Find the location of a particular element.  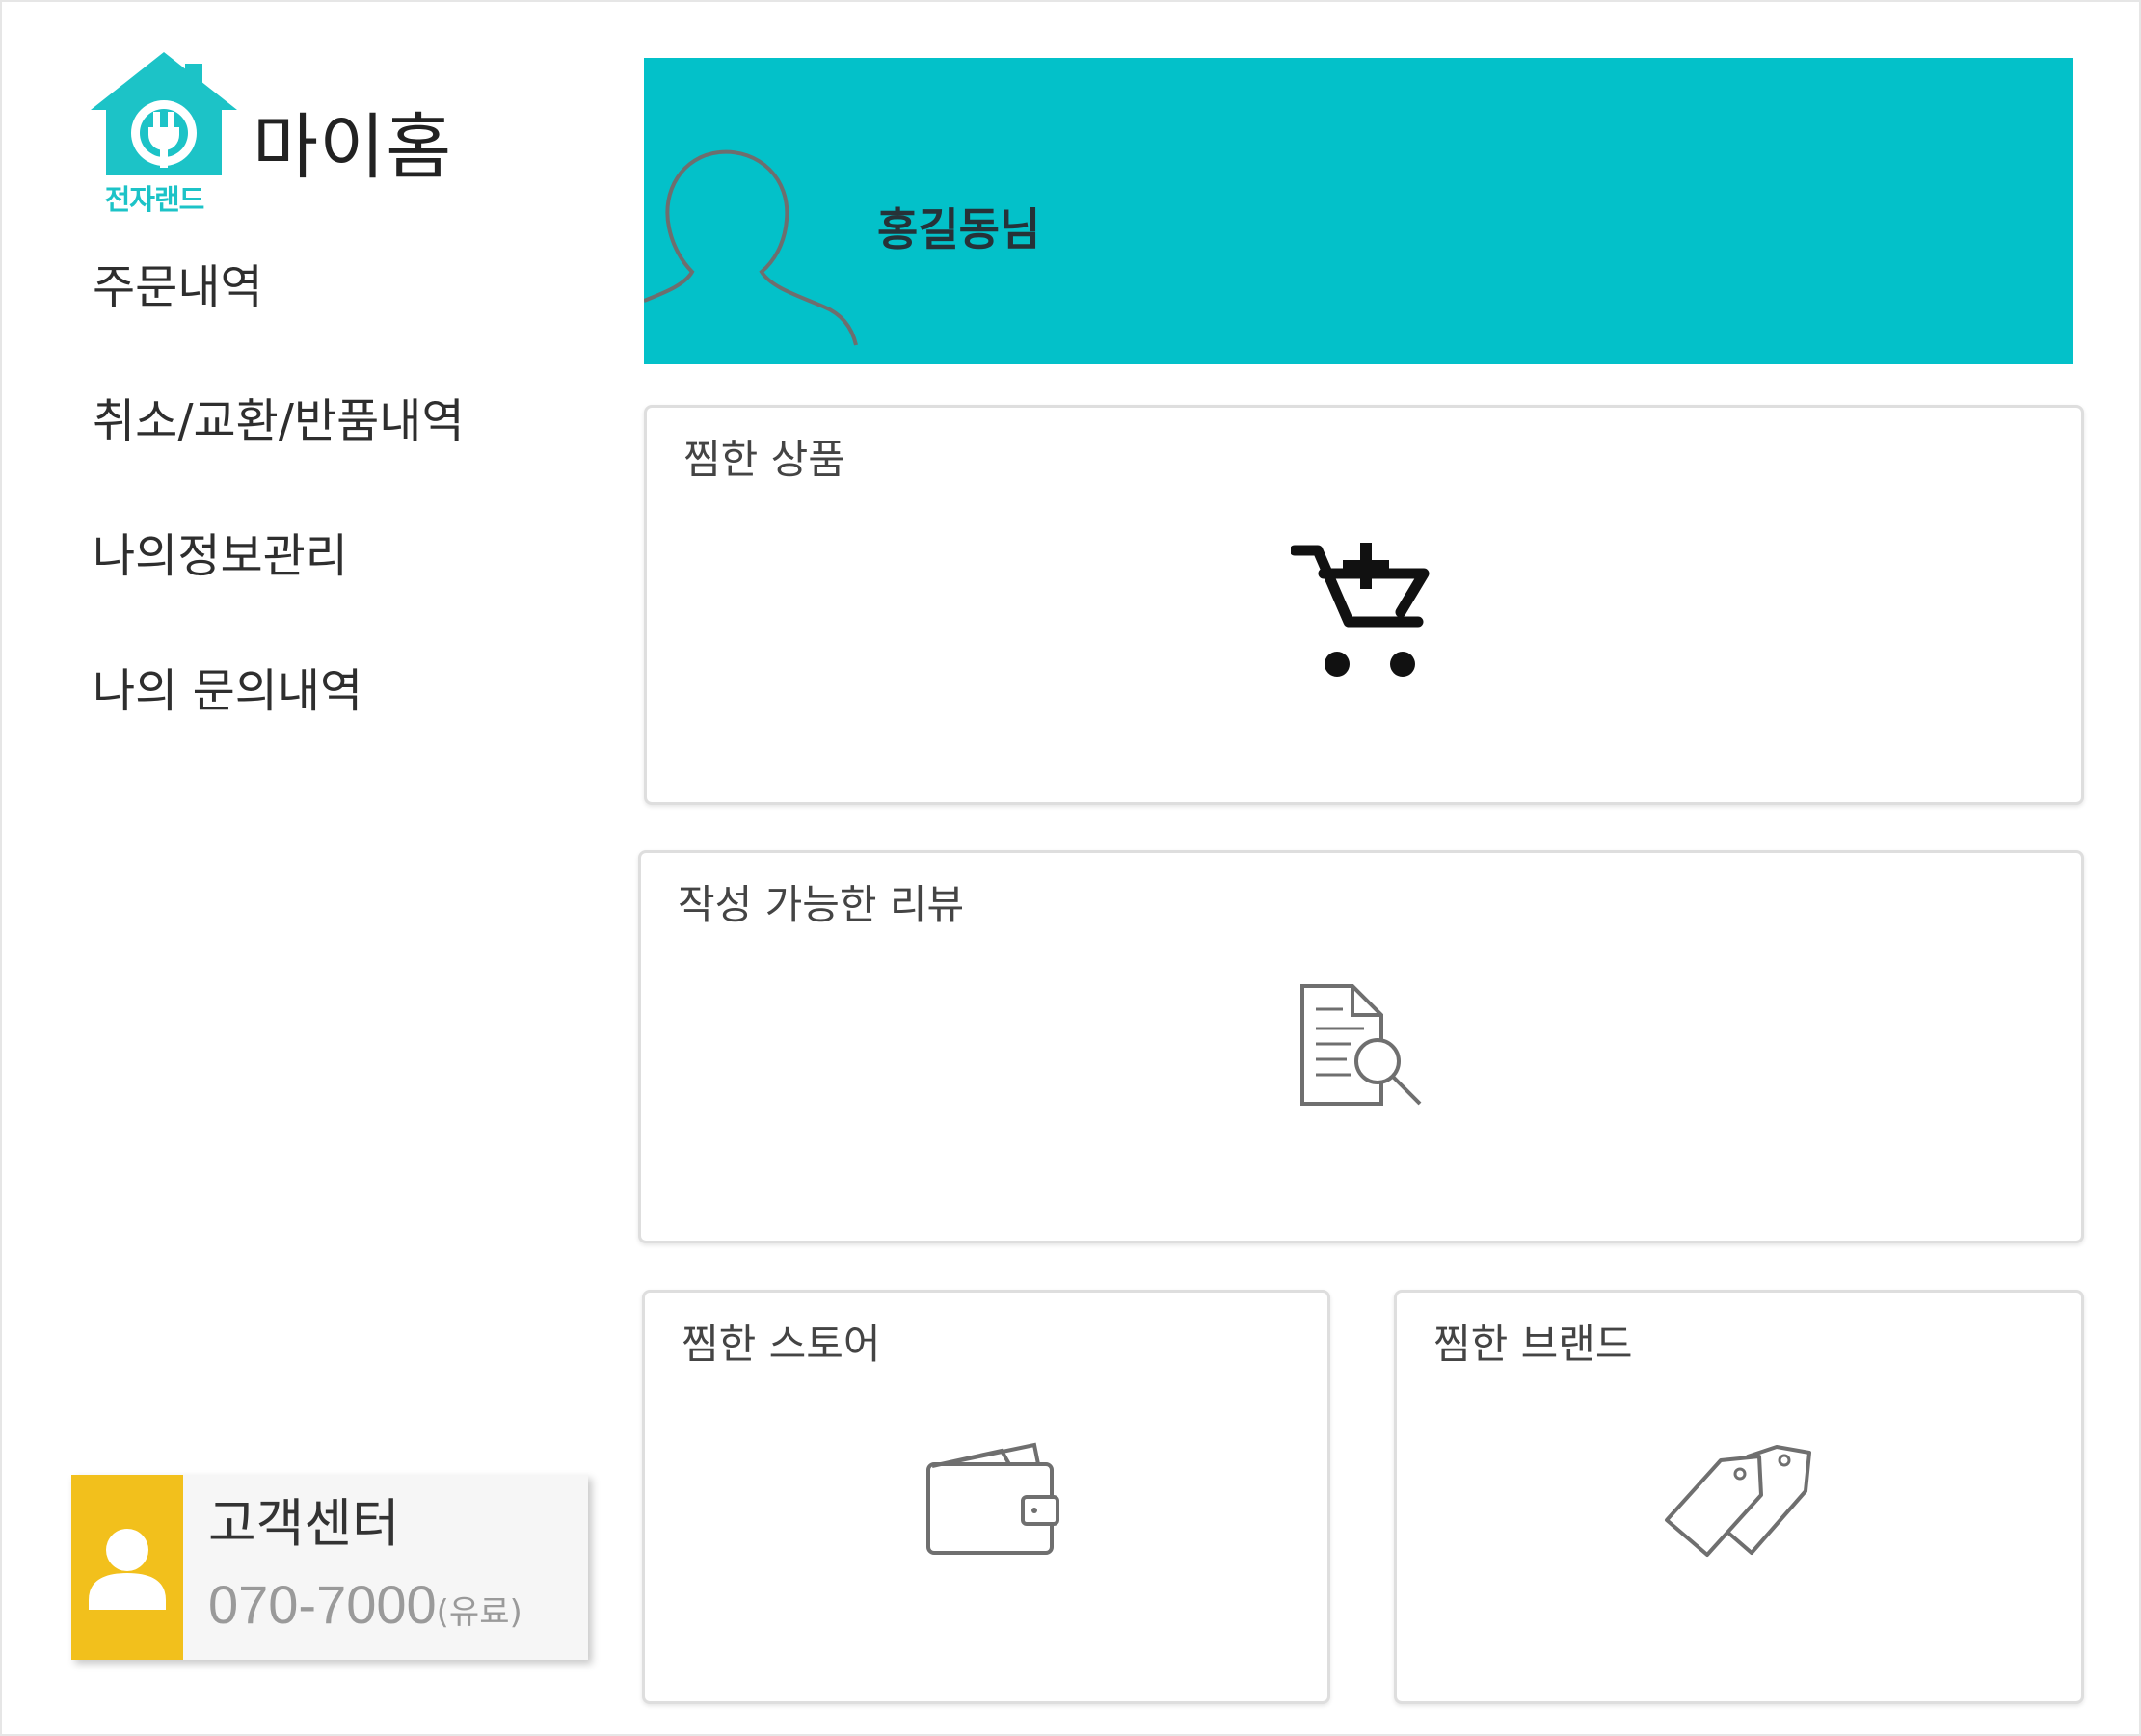

wishlist-products-title: 찜한 상품 is located at coordinates (764, 460).